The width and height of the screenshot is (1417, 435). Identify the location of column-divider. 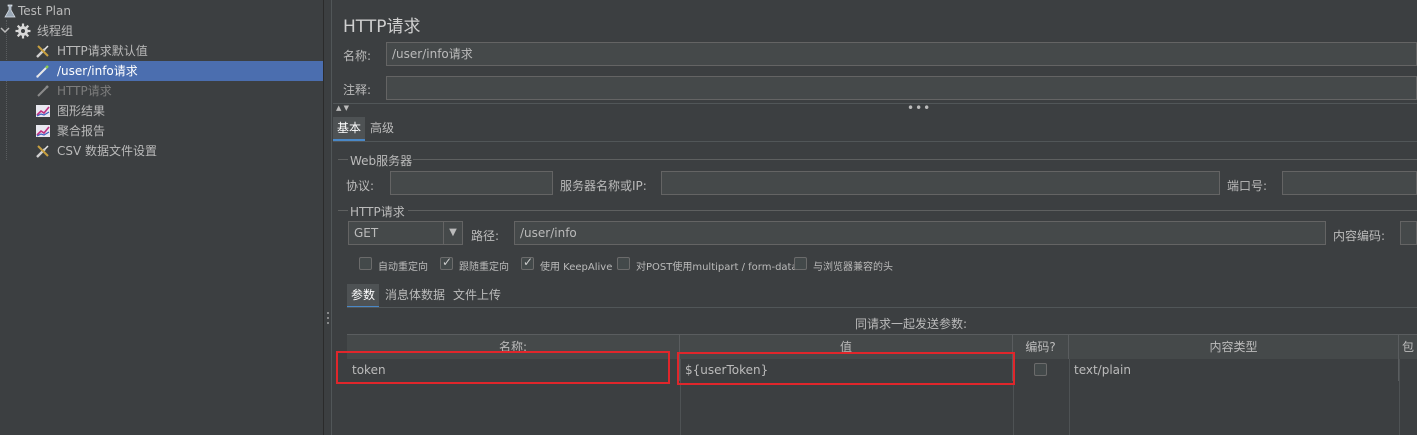
(1399, 397).